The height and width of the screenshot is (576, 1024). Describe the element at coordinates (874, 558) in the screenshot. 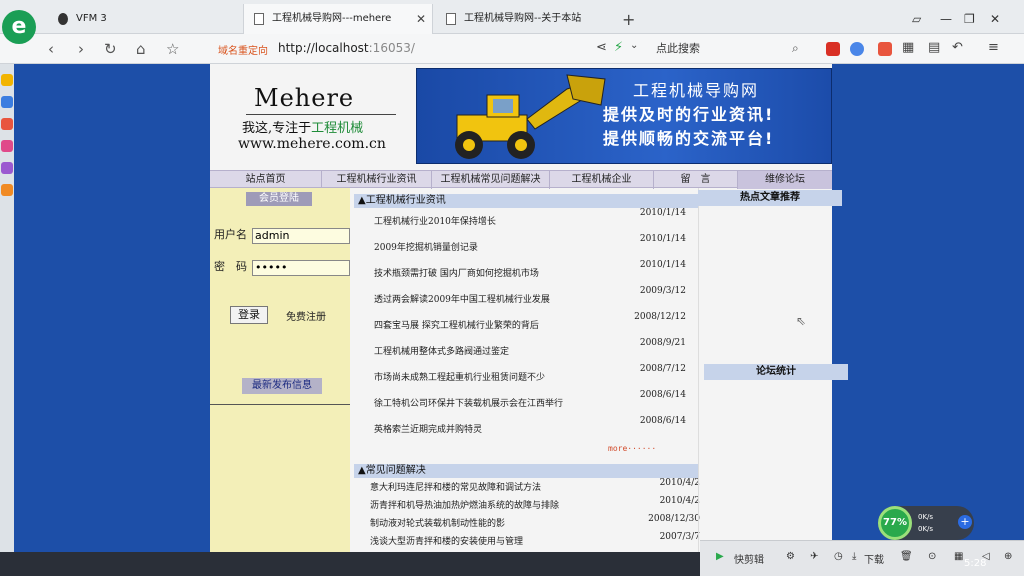

I see `download-label: 下载` at that location.